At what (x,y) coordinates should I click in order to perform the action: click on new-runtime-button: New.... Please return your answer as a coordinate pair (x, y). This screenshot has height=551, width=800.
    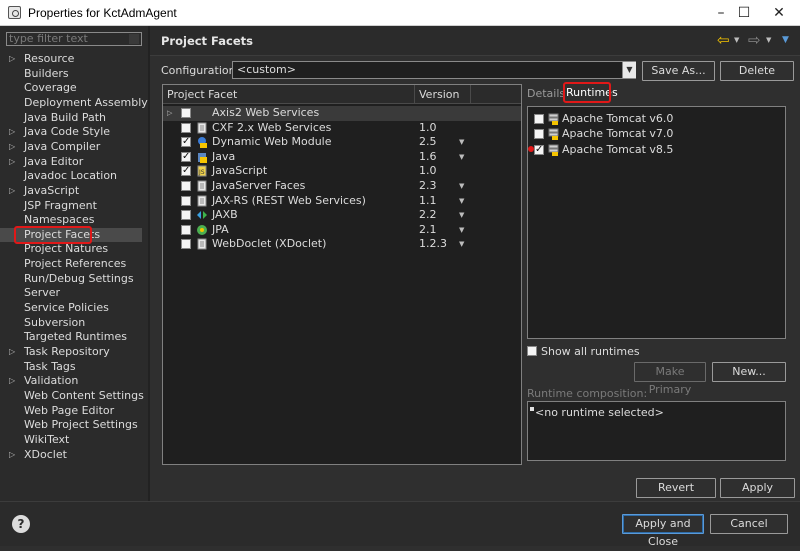
    Looking at the image, I should click on (749, 372).